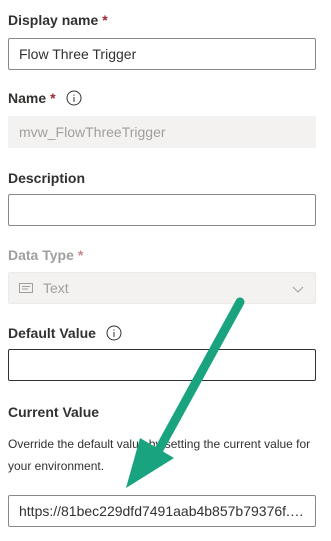  I want to click on name-label: Name *, so click(45, 98).